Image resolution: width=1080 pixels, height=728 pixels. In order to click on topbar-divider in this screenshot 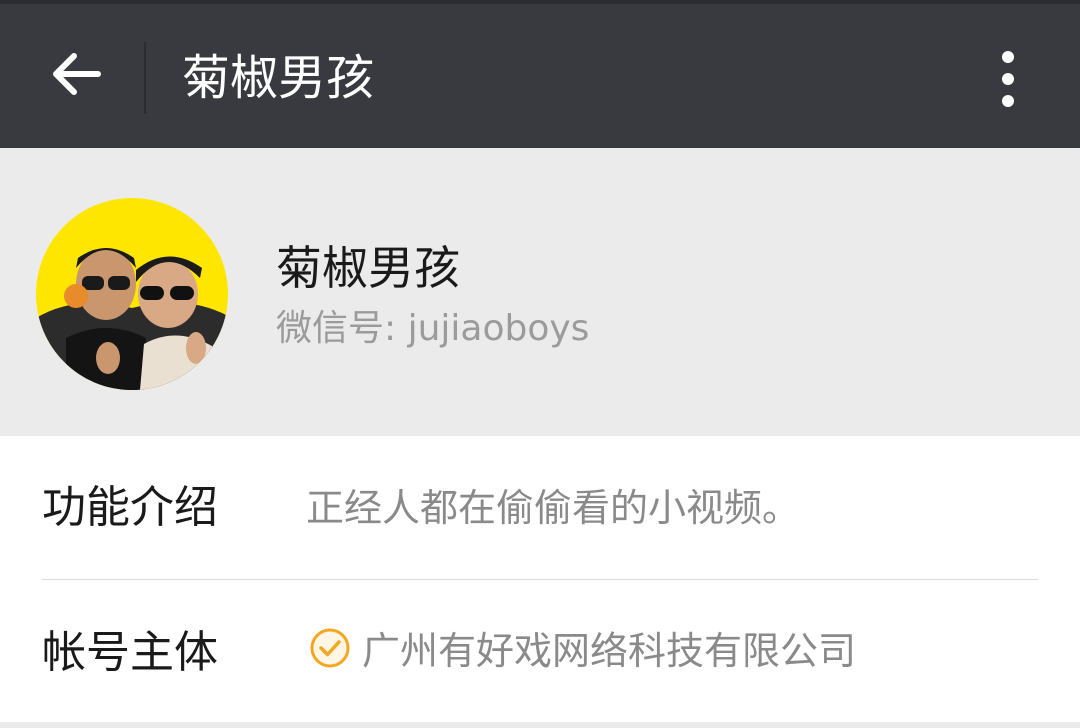, I will do `click(145, 78)`.